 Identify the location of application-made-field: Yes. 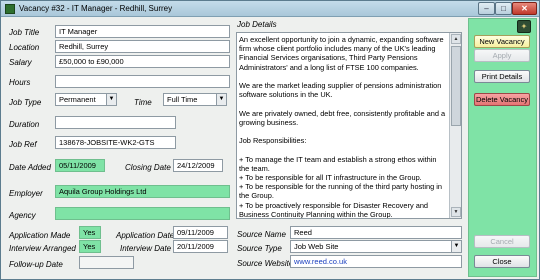
(90, 232).